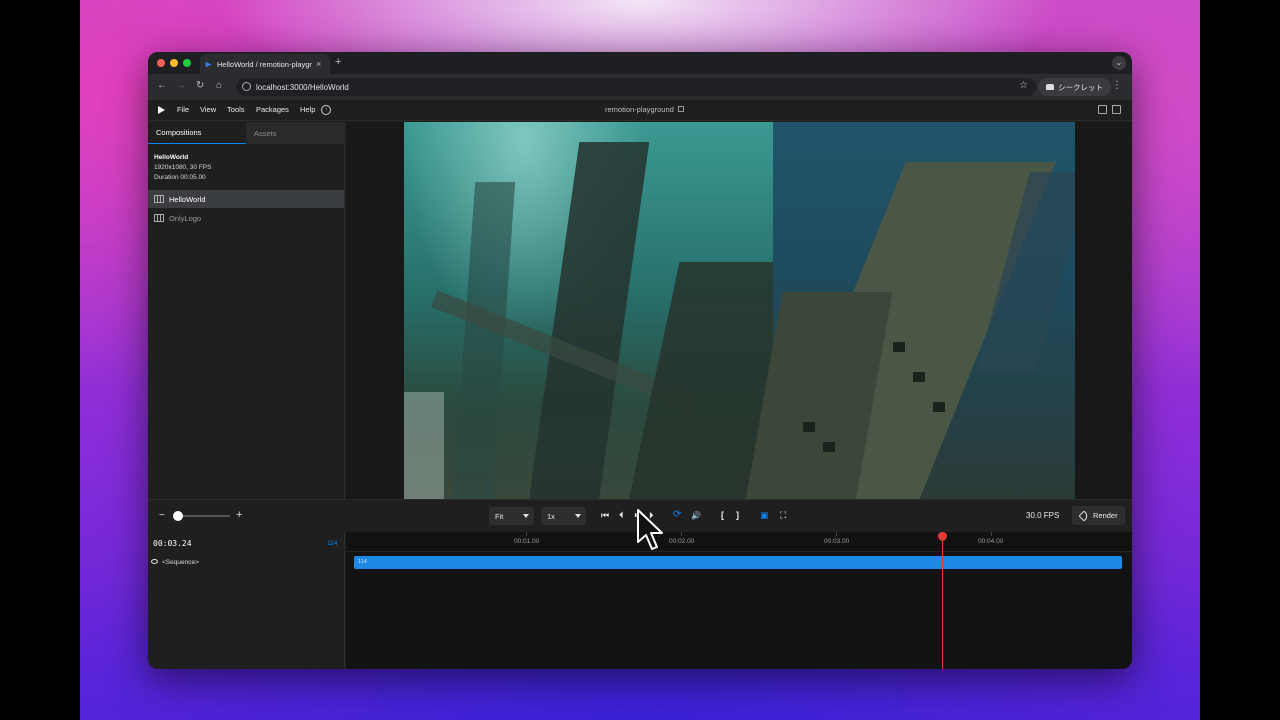 This screenshot has height=720, width=1280. I want to click on checkerboard-icon: ▣, so click(764, 515).